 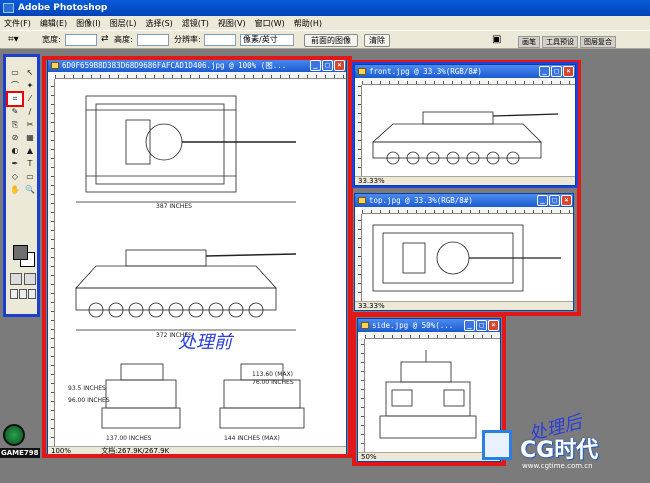 I want to click on cgtime-url: www.cgtime.com.cn, so click(x=557, y=466).